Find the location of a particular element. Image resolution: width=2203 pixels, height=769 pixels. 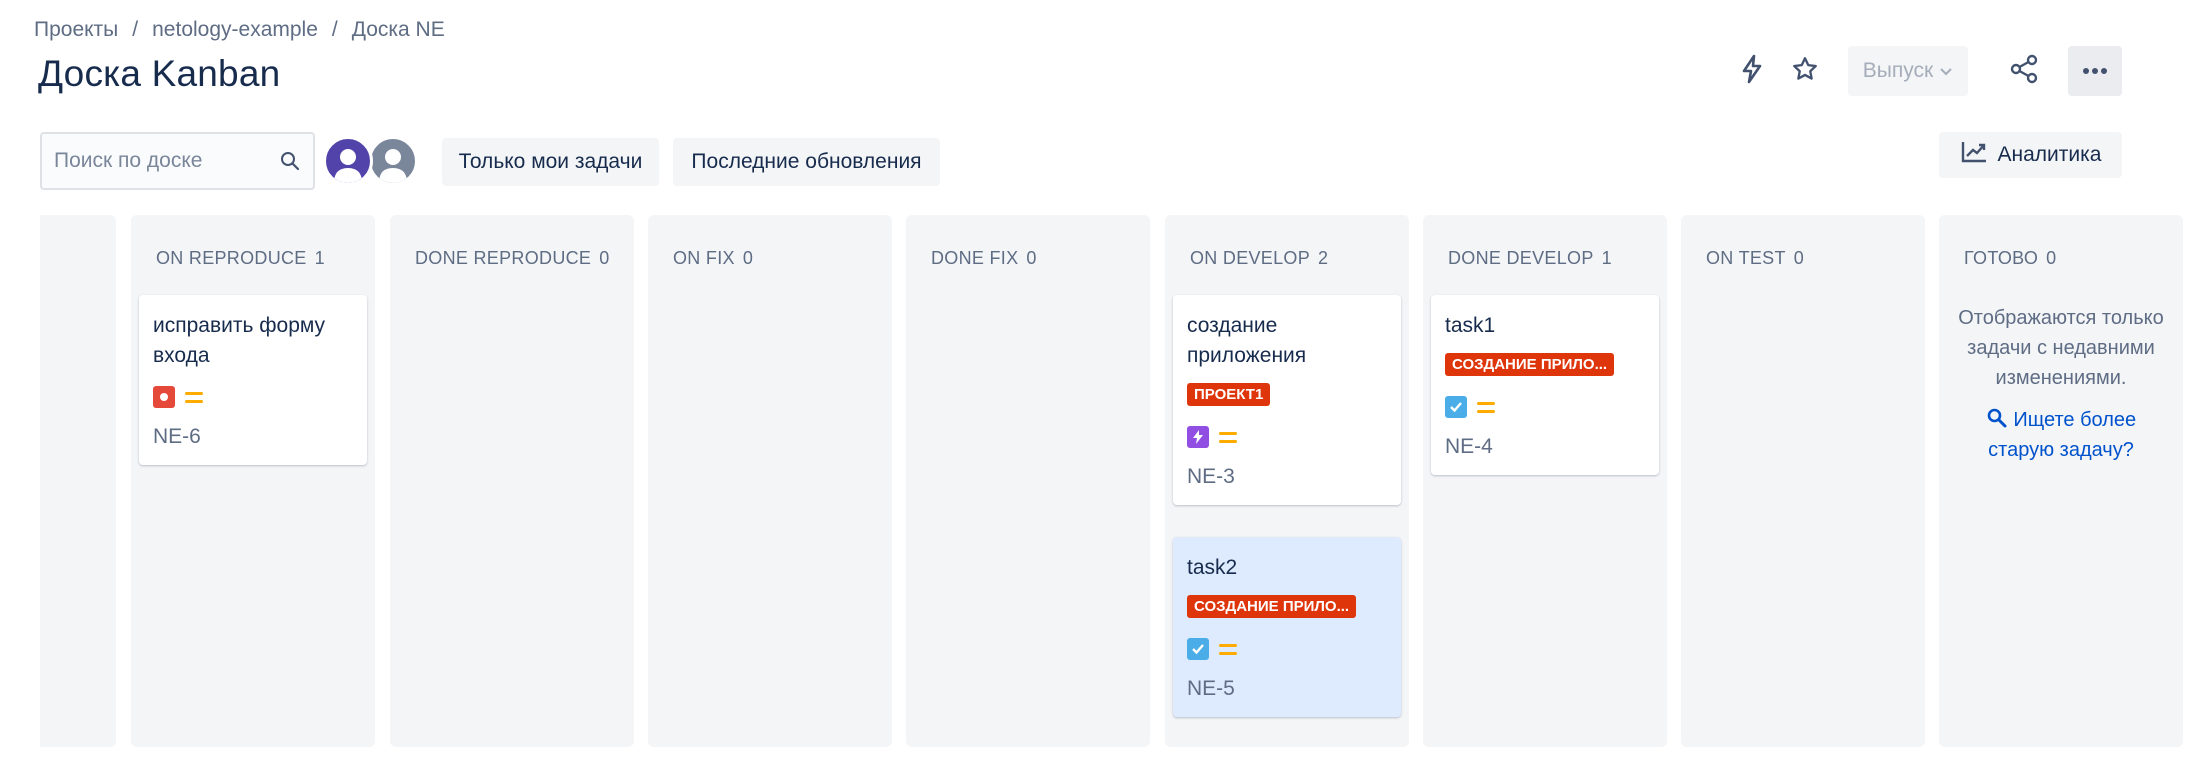

board-search is located at coordinates (177, 161).